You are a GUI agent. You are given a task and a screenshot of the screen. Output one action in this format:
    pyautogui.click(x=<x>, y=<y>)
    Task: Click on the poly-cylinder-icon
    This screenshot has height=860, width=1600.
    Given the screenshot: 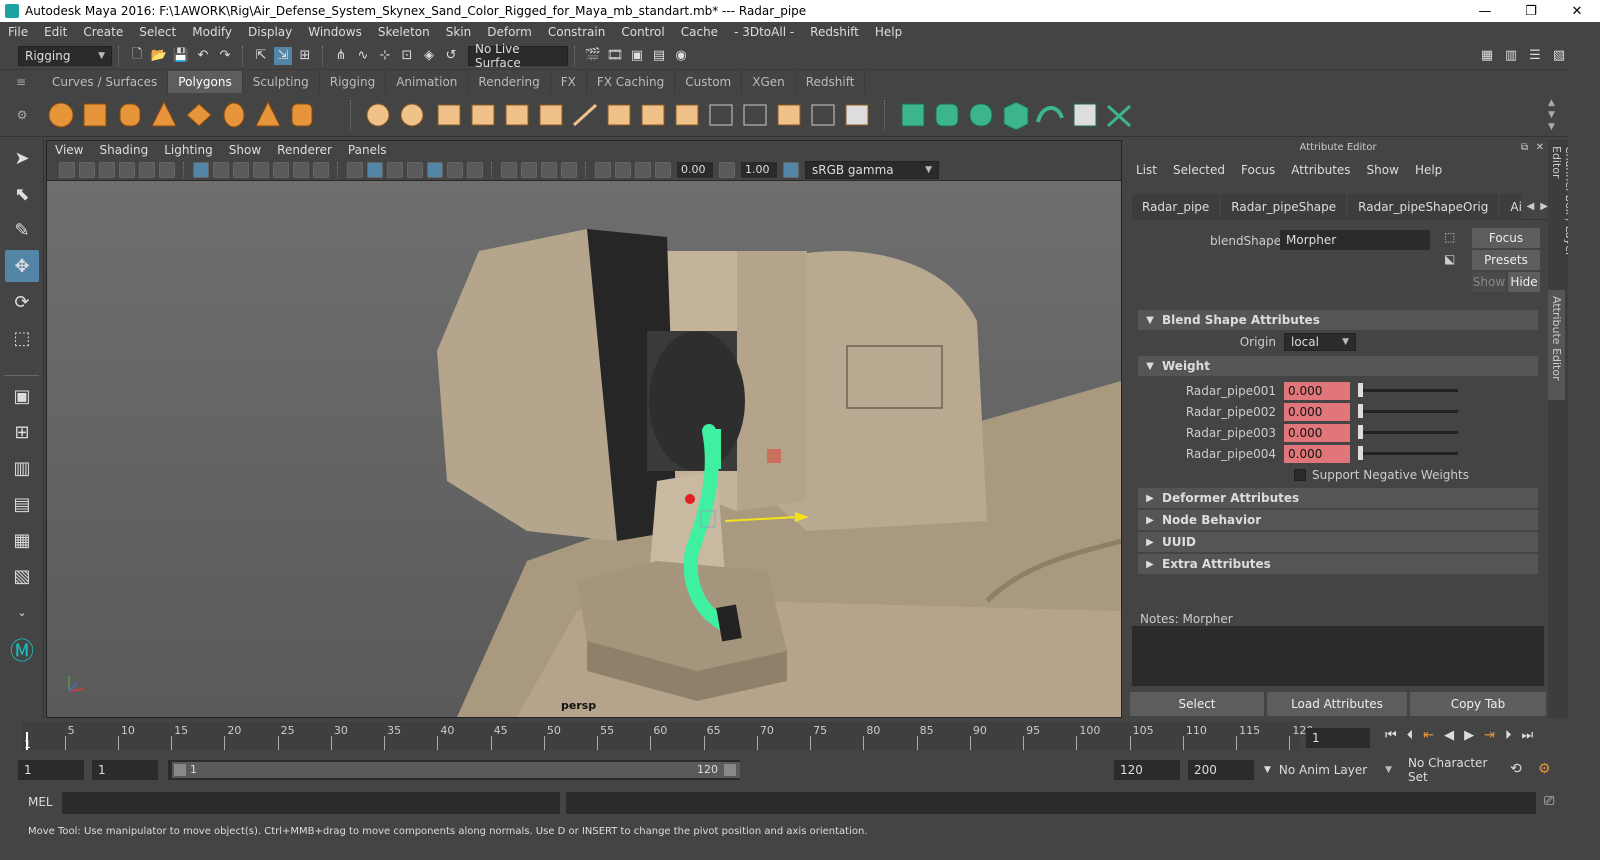 What is the action you would take?
    pyautogui.click(x=130, y=114)
    